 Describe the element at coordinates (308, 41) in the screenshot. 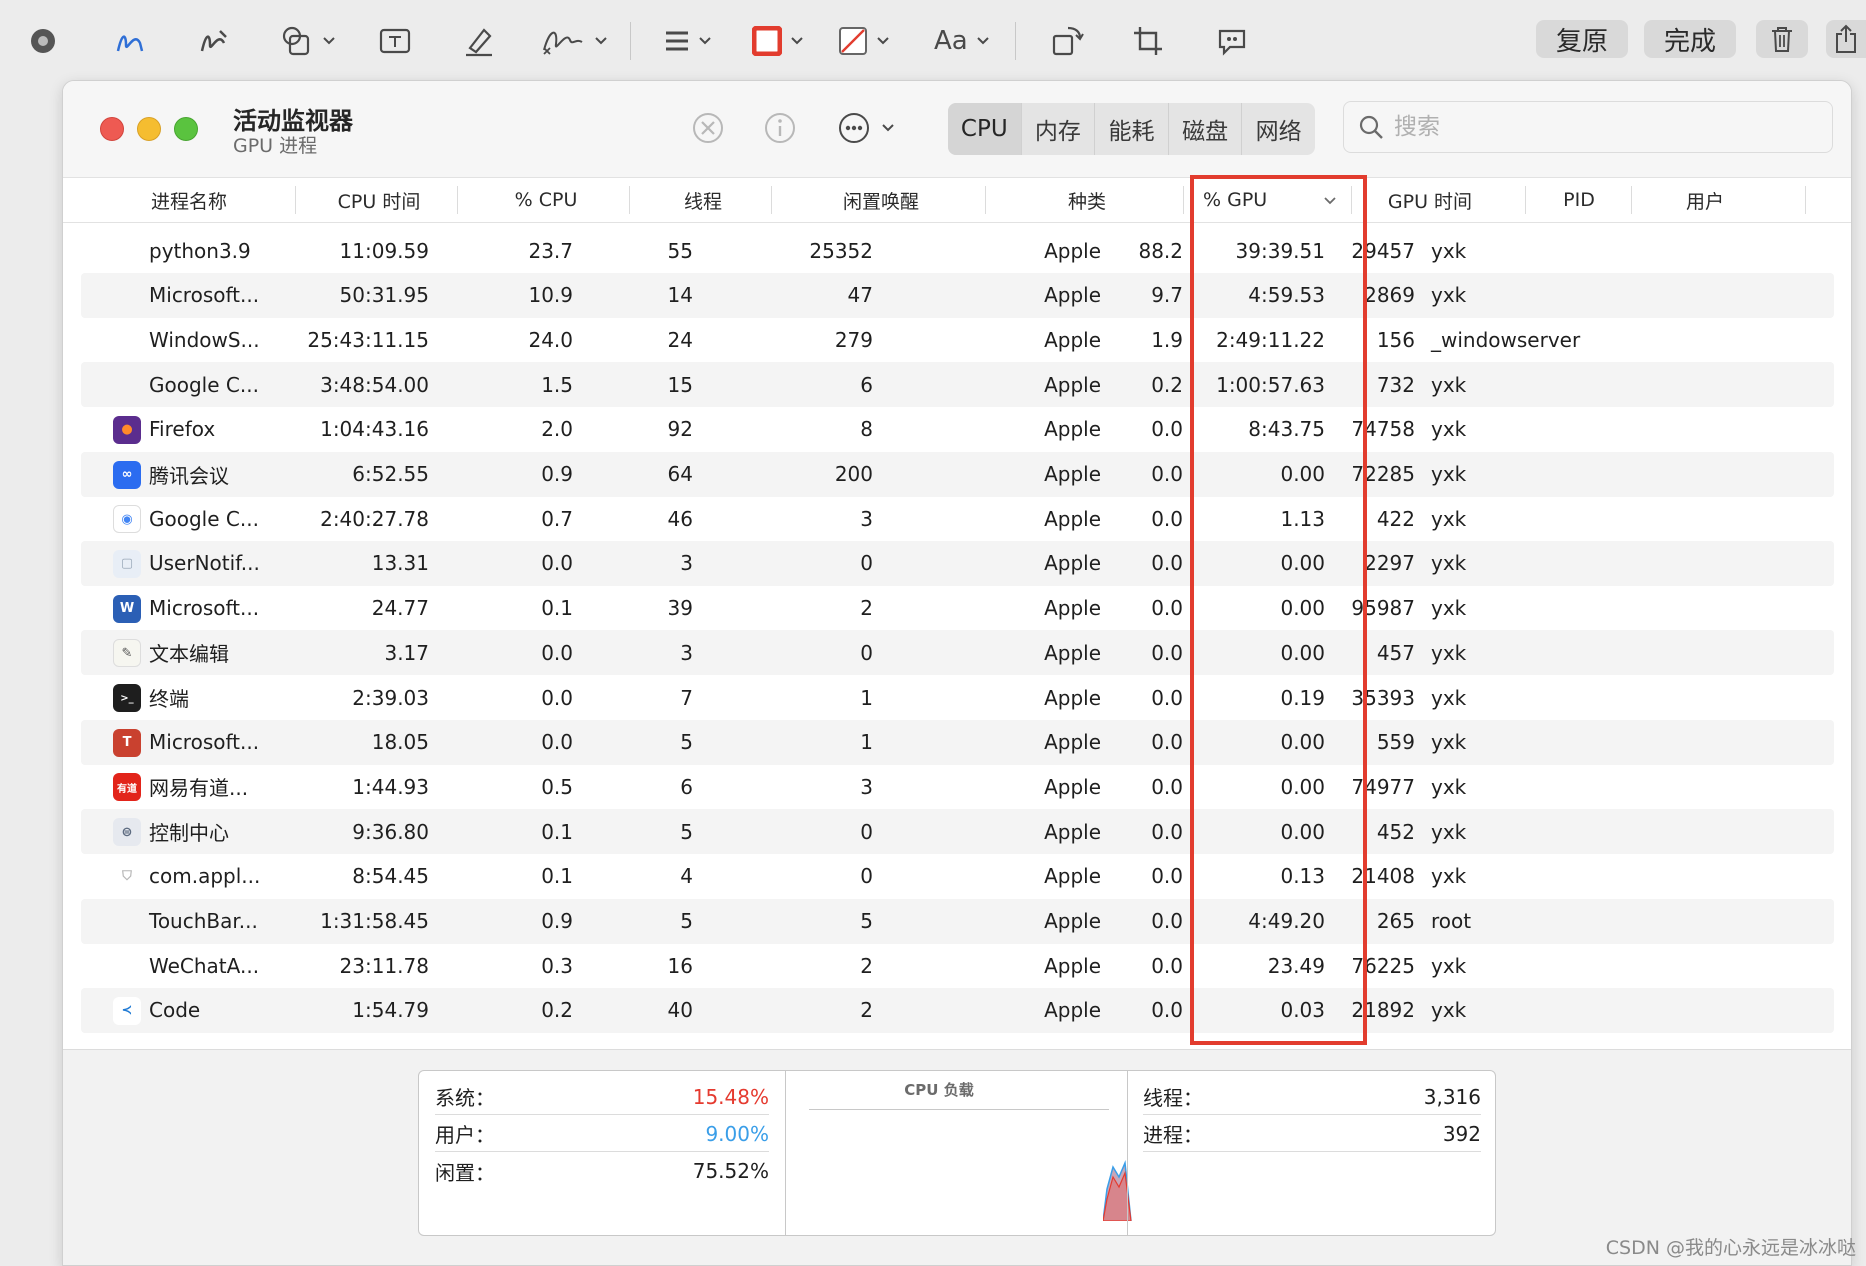

I see `shapes-icon` at that location.